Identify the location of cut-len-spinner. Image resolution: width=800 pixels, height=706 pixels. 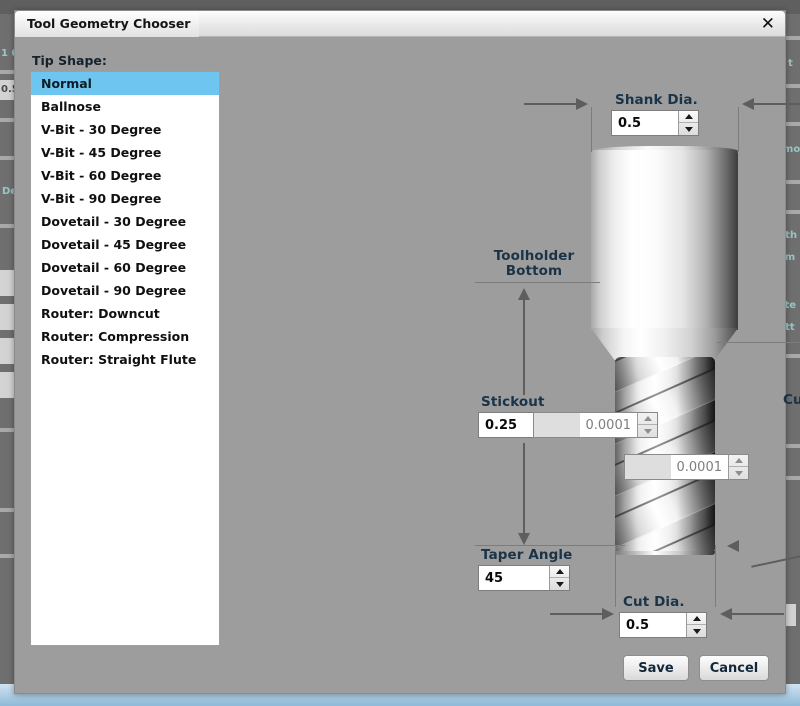
(647, 425).